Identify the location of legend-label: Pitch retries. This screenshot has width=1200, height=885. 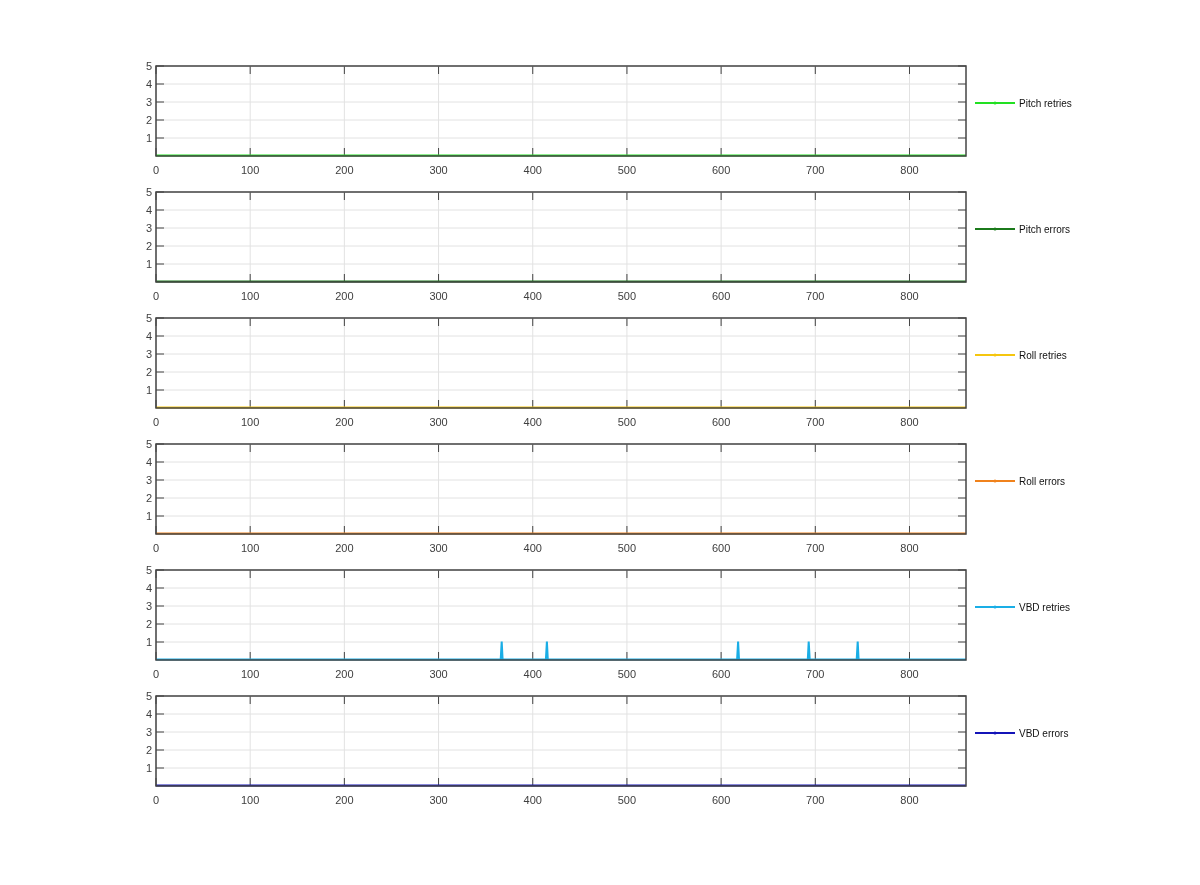
(1045, 103).